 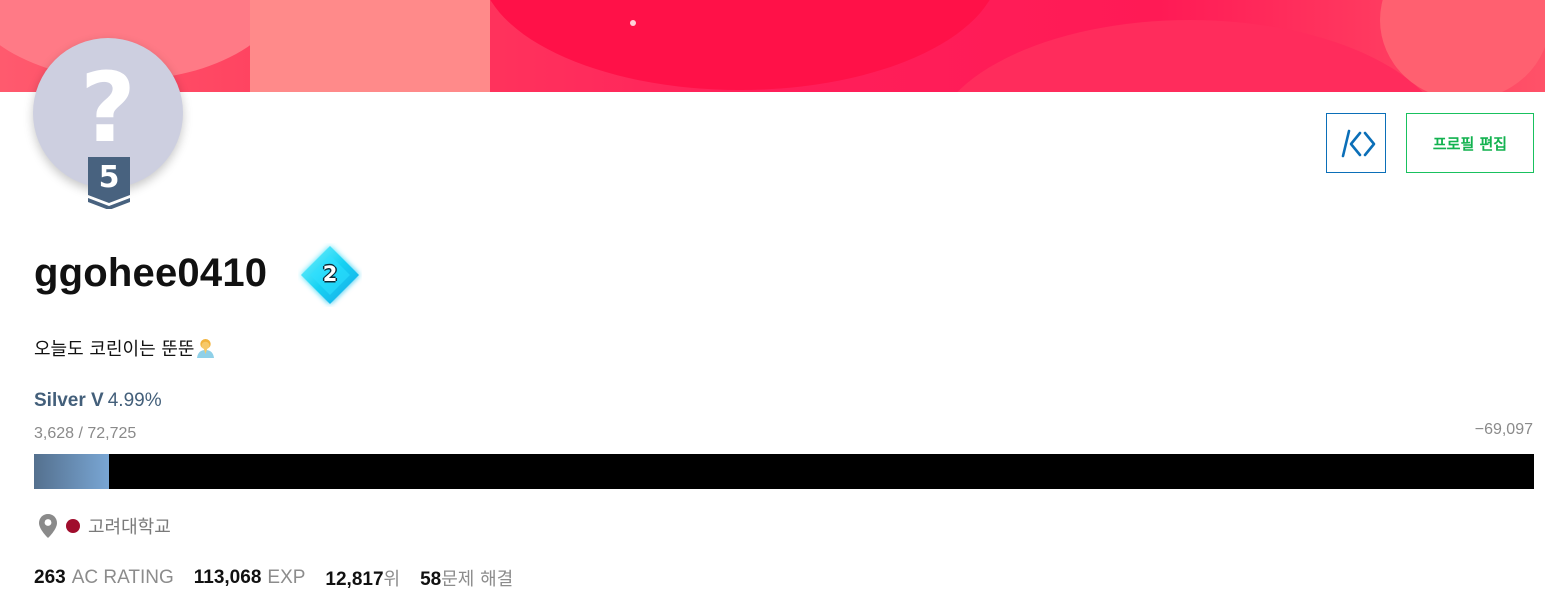 What do you see at coordinates (392, 579) in the screenshot?
I see `rank-label: 위` at bounding box center [392, 579].